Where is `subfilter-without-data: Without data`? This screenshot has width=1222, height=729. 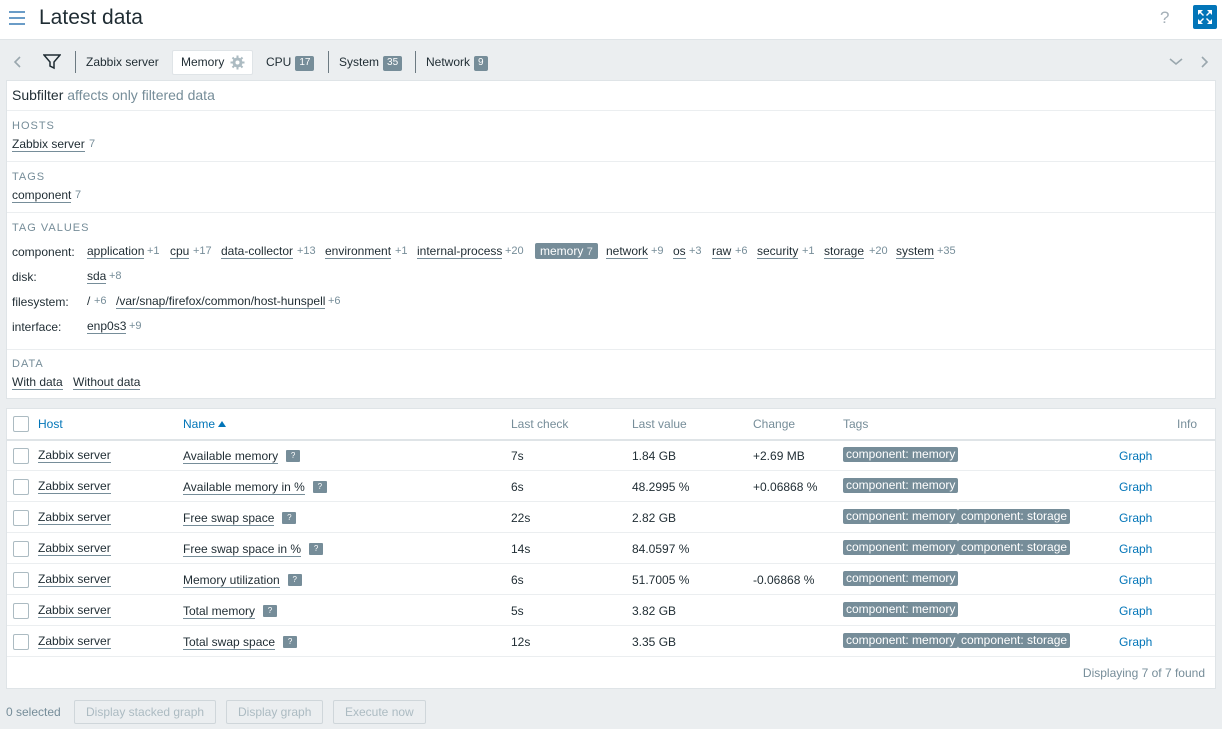
subfilter-without-data: Without data is located at coordinates (107, 383).